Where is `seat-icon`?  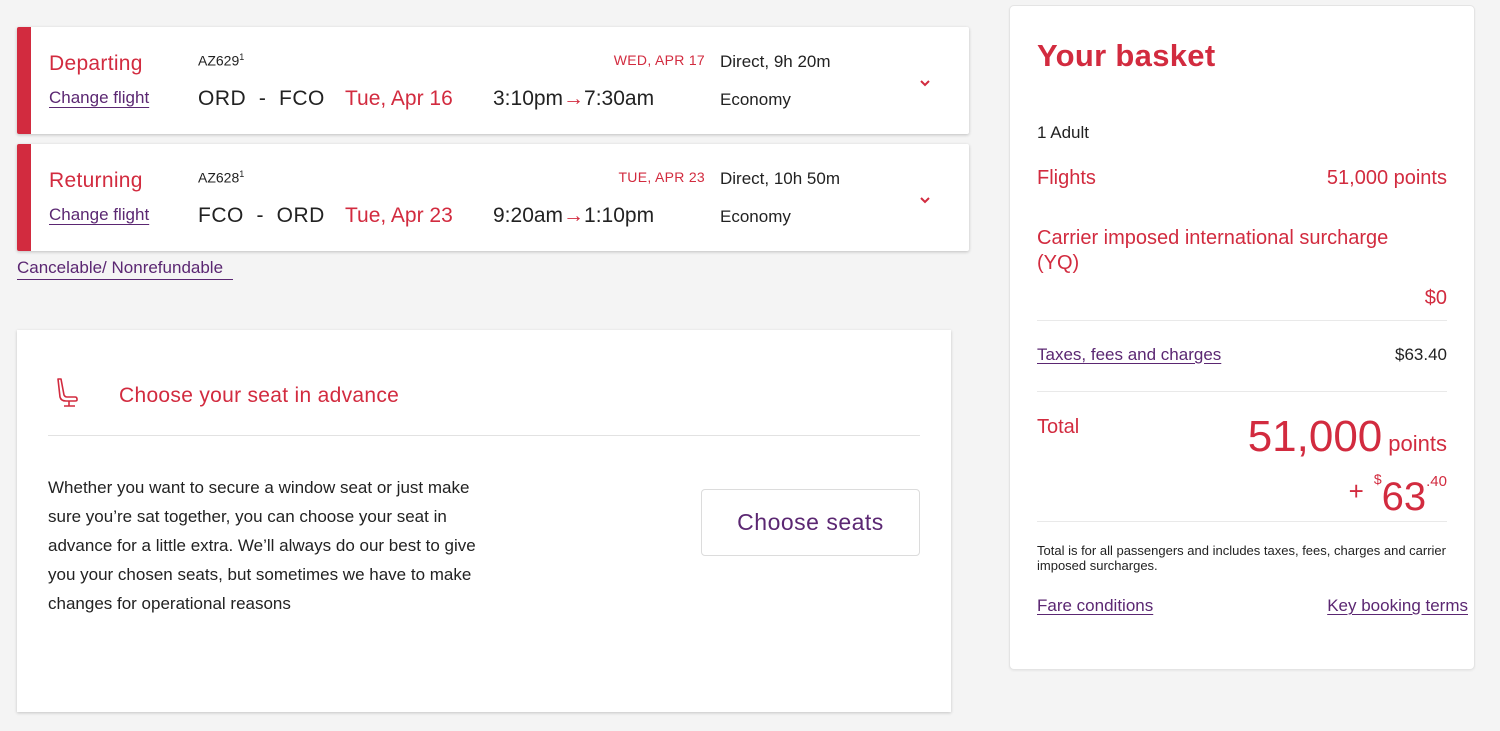 seat-icon is located at coordinates (67, 392).